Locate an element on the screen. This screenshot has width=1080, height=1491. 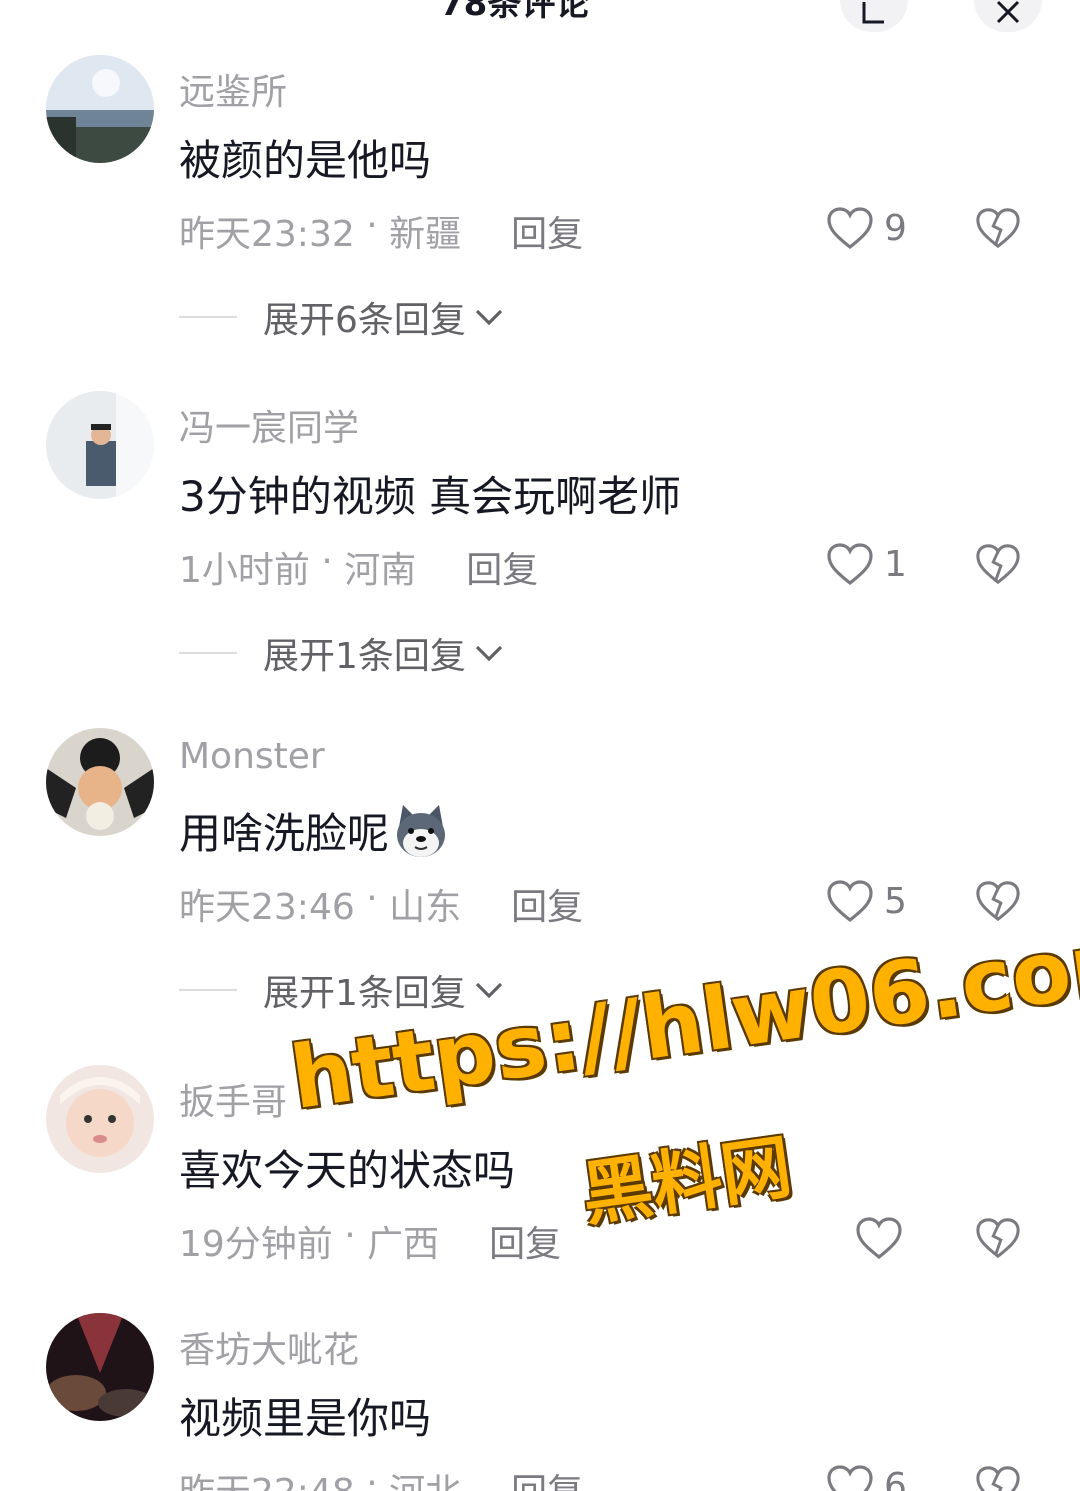
comment-text: 视频里是你吗 is located at coordinates (305, 1415).